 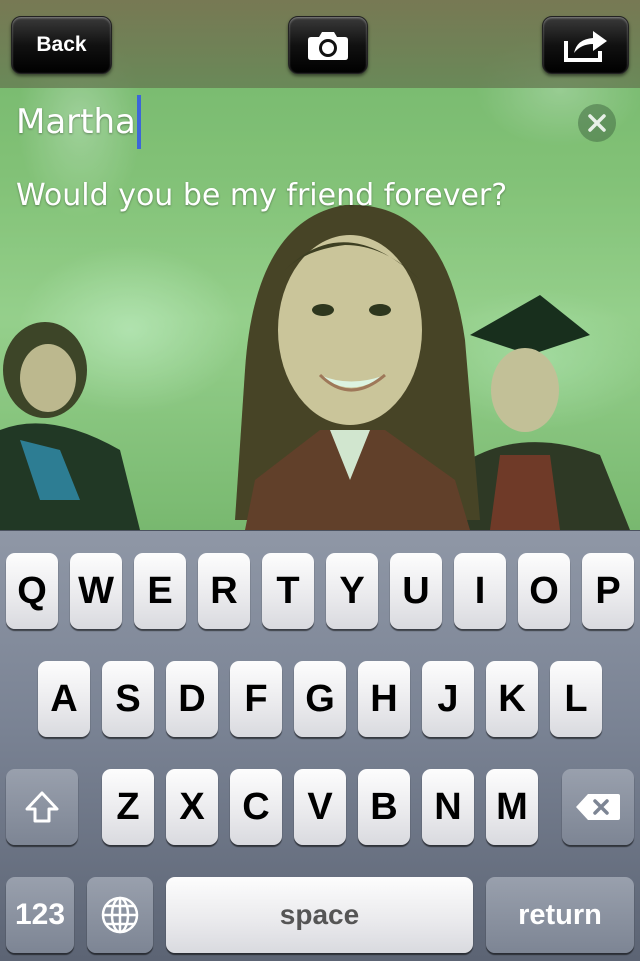 What do you see at coordinates (160, 591) in the screenshot?
I see `key-e: E` at bounding box center [160, 591].